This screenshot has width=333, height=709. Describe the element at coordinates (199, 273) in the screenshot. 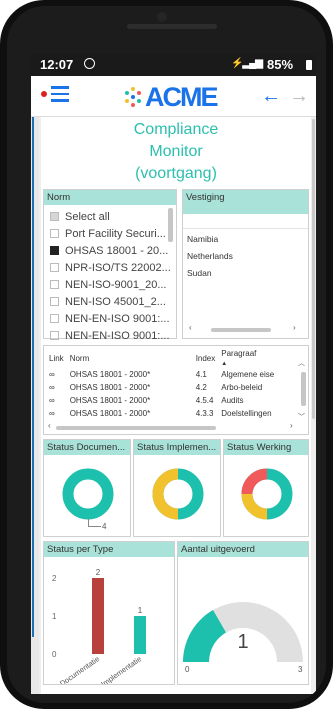

I see `vestiging-option: Sudan` at that location.